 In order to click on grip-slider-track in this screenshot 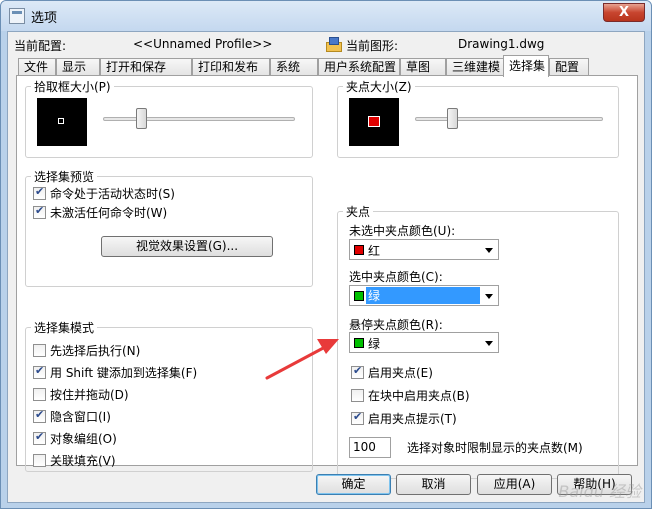, I will do `click(509, 119)`.